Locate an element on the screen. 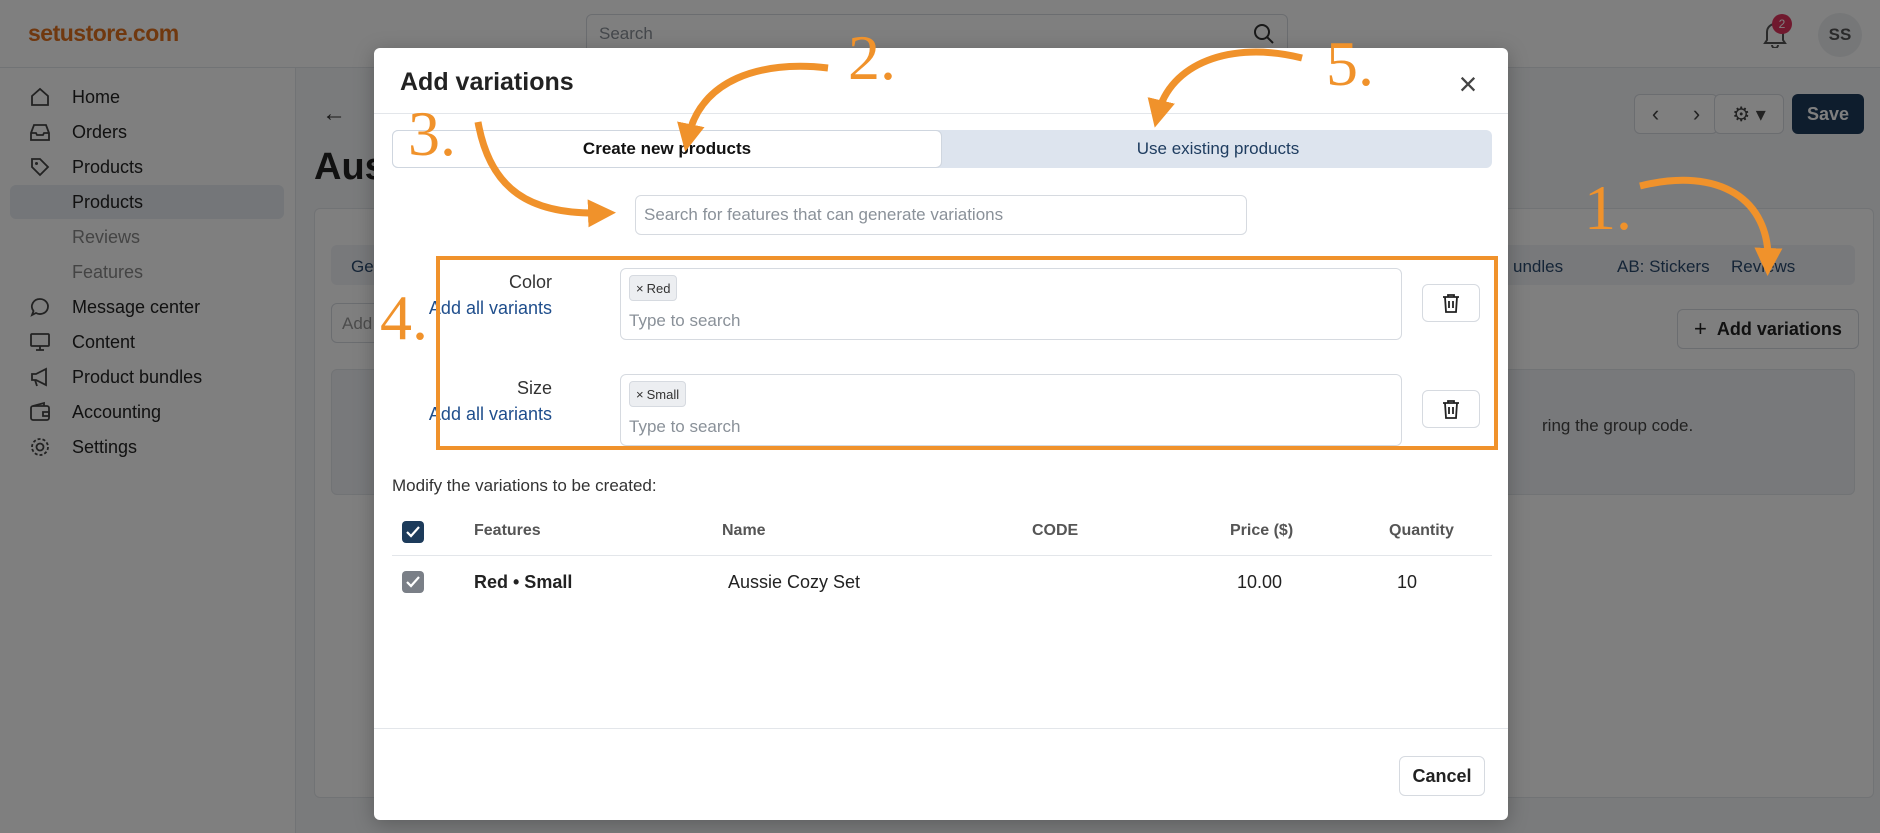 This screenshot has width=1880, height=833. dialog-title: Add variations is located at coordinates (487, 82).